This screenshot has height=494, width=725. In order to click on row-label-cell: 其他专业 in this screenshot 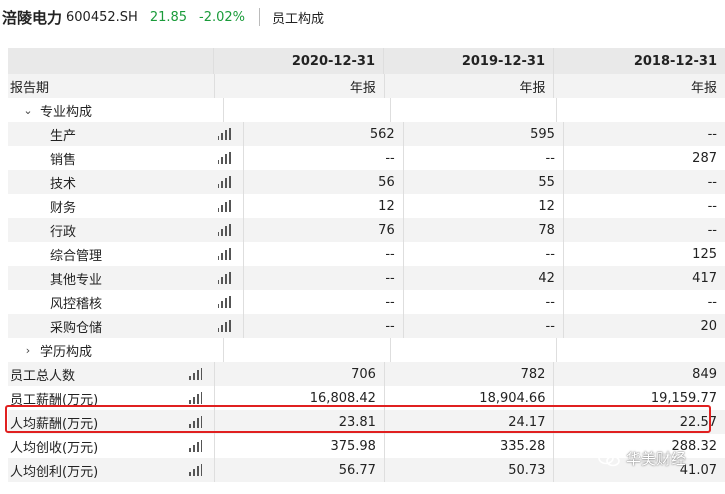, I will do `click(125, 278)`.